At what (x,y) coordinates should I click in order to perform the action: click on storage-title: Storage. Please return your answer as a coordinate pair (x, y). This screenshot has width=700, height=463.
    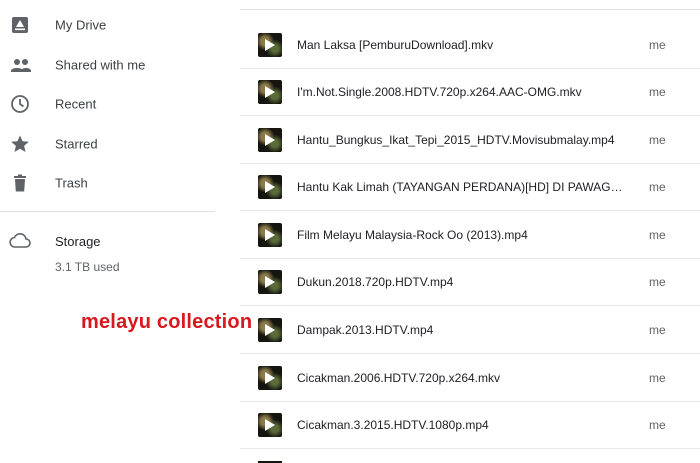
    Looking at the image, I should click on (78, 241).